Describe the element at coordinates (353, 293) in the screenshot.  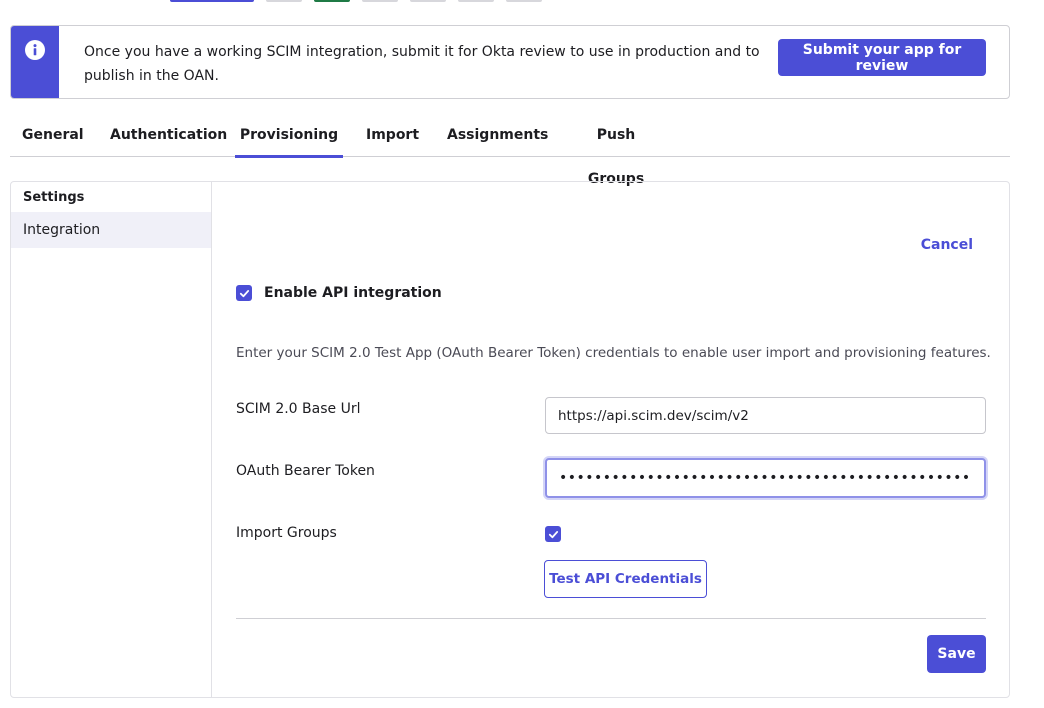
I see `enable-api-label: Enable API integration` at that location.